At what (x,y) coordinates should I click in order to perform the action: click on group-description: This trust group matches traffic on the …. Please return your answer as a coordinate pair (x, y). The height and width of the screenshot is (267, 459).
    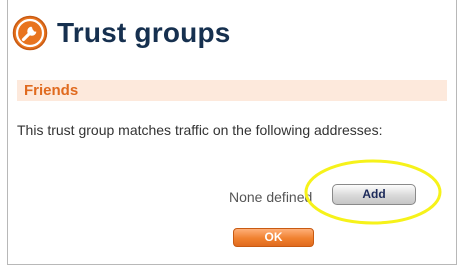
    Looking at the image, I should click on (200, 130).